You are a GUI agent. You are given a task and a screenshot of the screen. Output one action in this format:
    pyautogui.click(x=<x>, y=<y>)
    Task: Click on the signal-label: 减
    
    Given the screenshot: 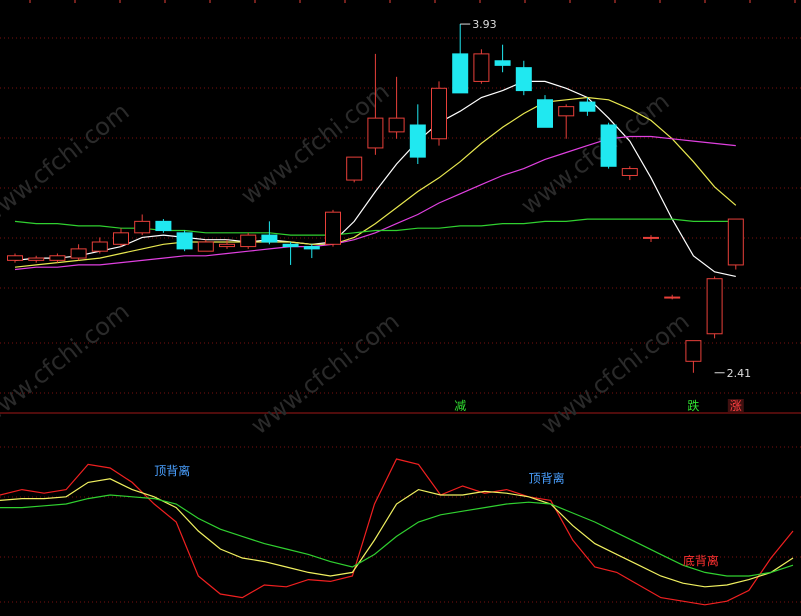 What is the action you would take?
    pyautogui.click(x=460, y=406)
    